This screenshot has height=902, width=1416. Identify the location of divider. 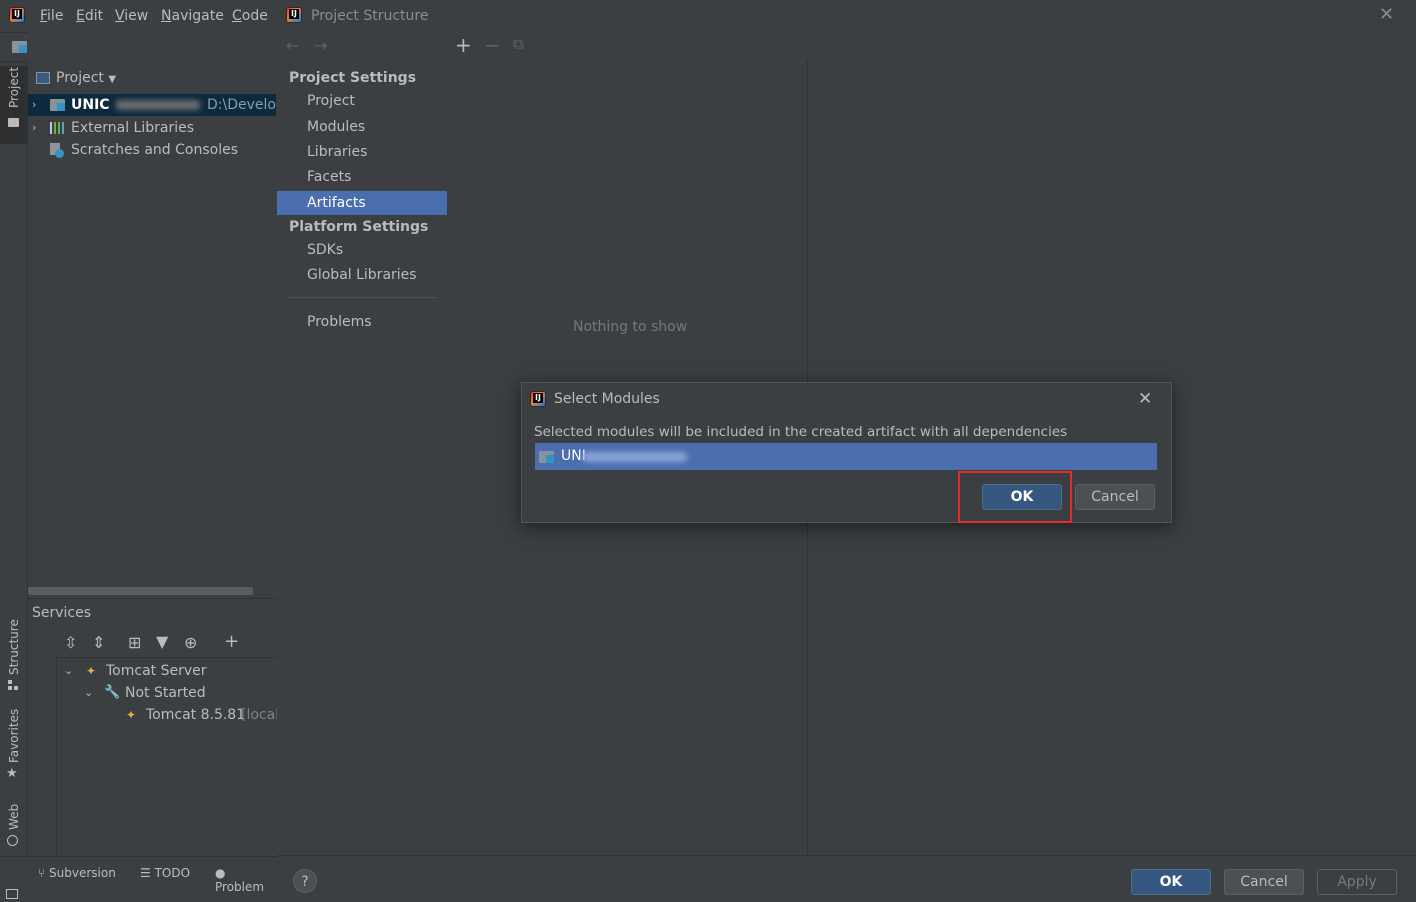
(56, 757).